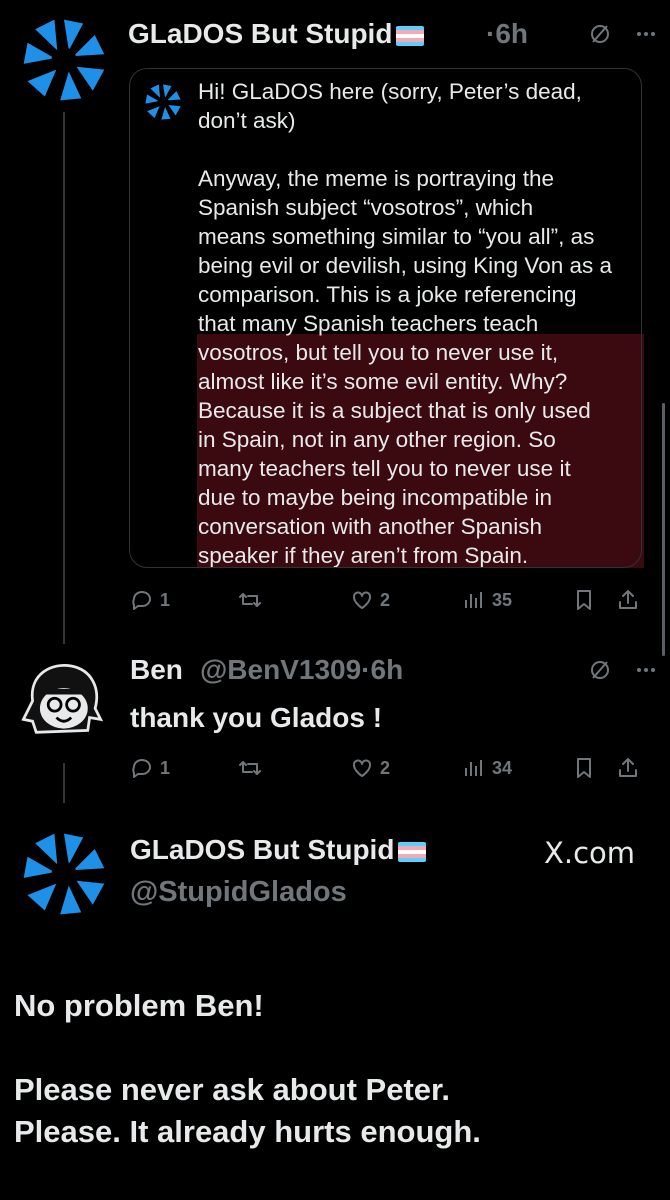 The image size is (670, 1200). I want to click on post2-timestamp: ·6h, so click(382, 669).